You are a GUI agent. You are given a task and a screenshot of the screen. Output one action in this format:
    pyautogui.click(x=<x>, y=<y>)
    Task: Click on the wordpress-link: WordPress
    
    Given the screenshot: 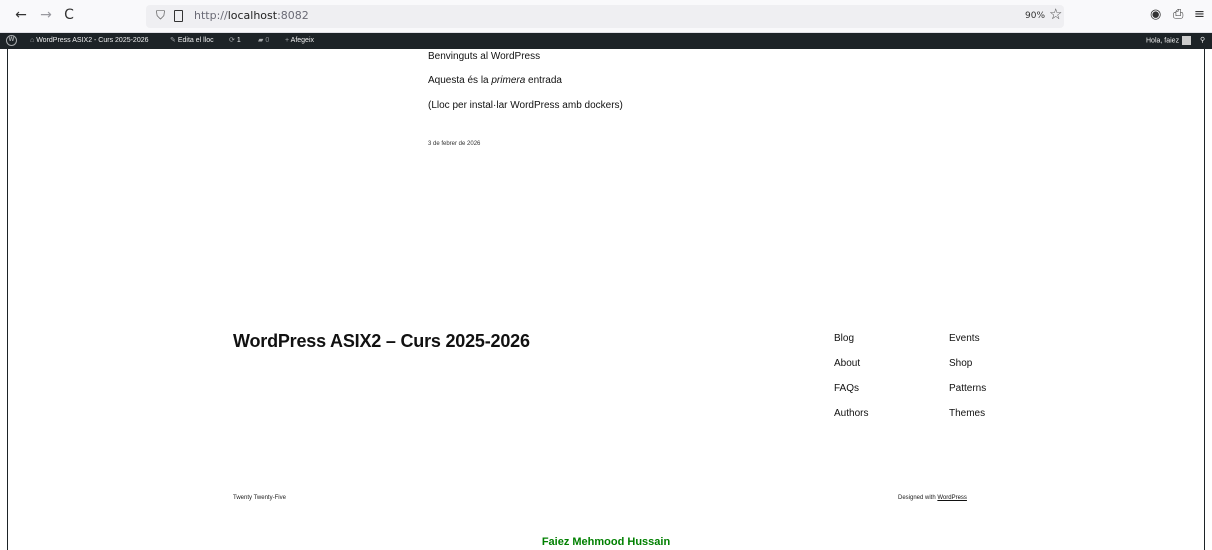 What is the action you would take?
    pyautogui.click(x=952, y=498)
    